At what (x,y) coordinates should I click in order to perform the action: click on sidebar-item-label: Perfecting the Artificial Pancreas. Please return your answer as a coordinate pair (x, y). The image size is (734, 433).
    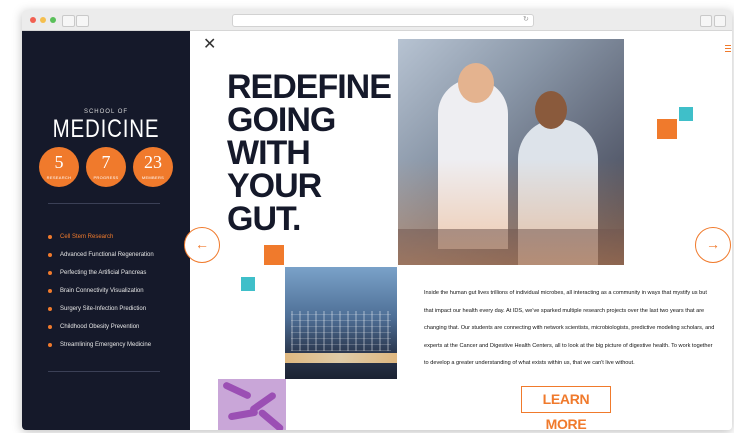
    Looking at the image, I should click on (103, 273).